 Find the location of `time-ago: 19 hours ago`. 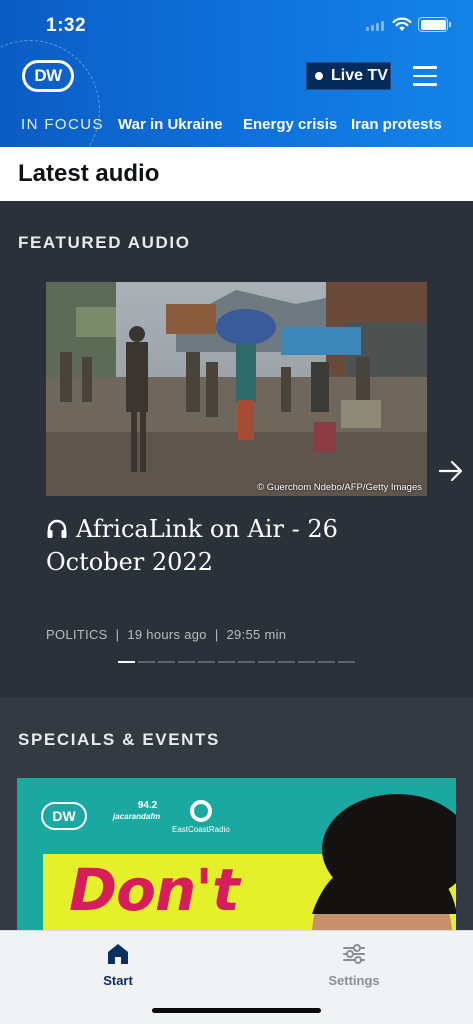

time-ago: 19 hours ago is located at coordinates (167, 634).